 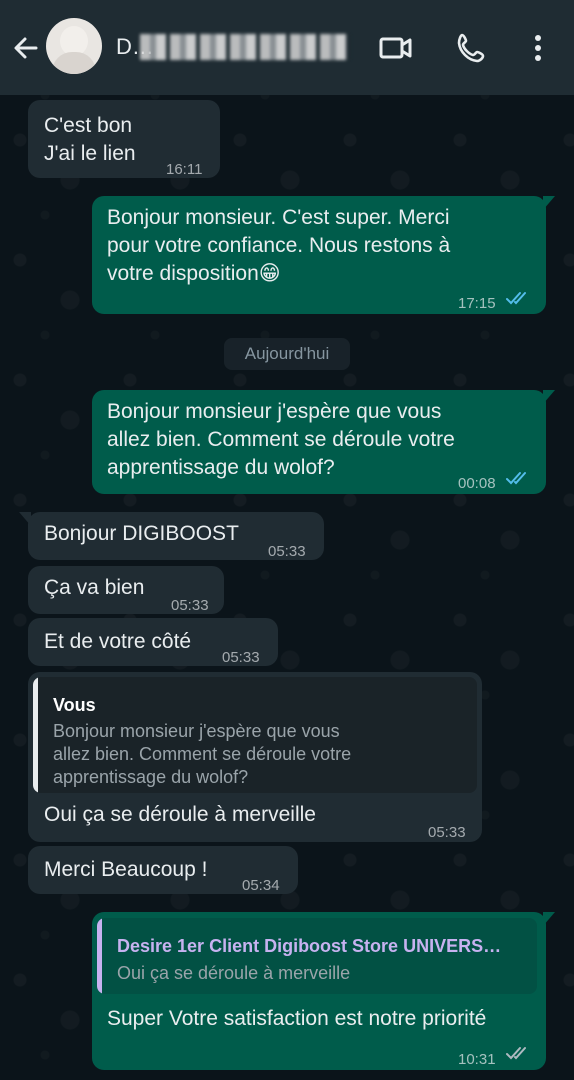 What do you see at coordinates (90, 139) in the screenshot?
I see `message-text: C'est bon J'ai le lien` at bounding box center [90, 139].